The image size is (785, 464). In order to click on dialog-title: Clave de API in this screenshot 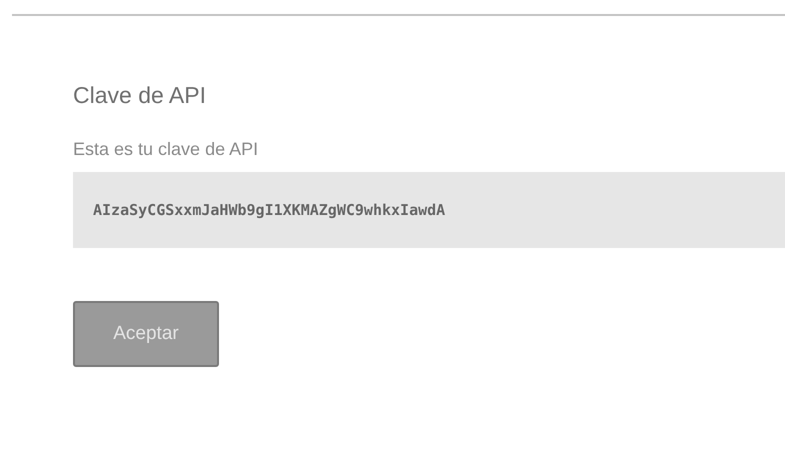, I will do `click(139, 95)`.